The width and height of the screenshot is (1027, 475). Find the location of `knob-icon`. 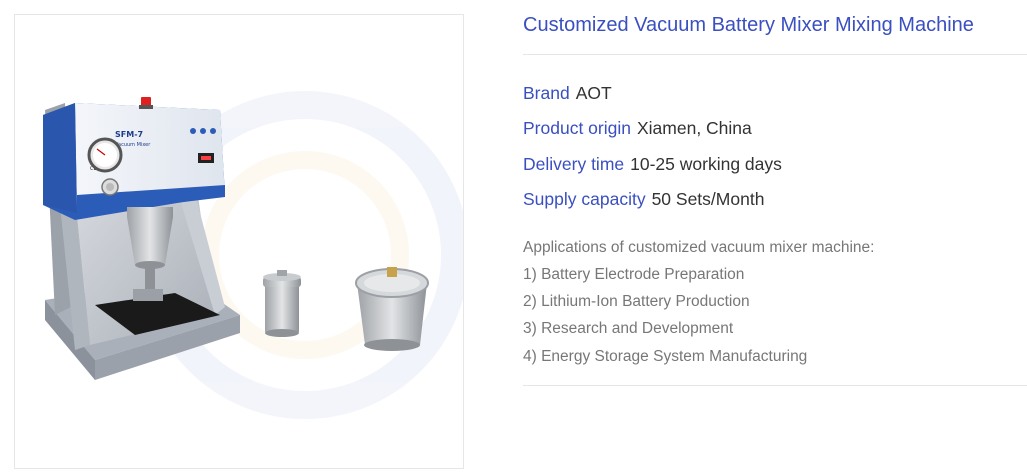

knob-icon is located at coordinates (110, 187).